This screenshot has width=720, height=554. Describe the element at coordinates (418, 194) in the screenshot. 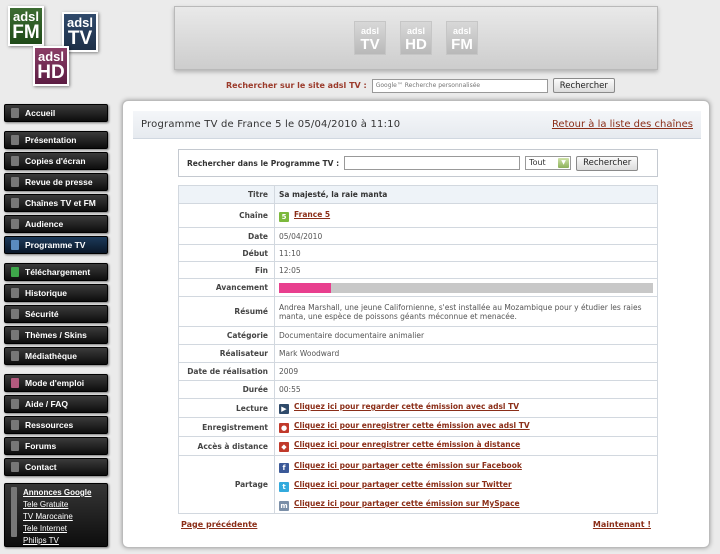

I see `table-row: Titre Sa majesté, la raie manta` at that location.